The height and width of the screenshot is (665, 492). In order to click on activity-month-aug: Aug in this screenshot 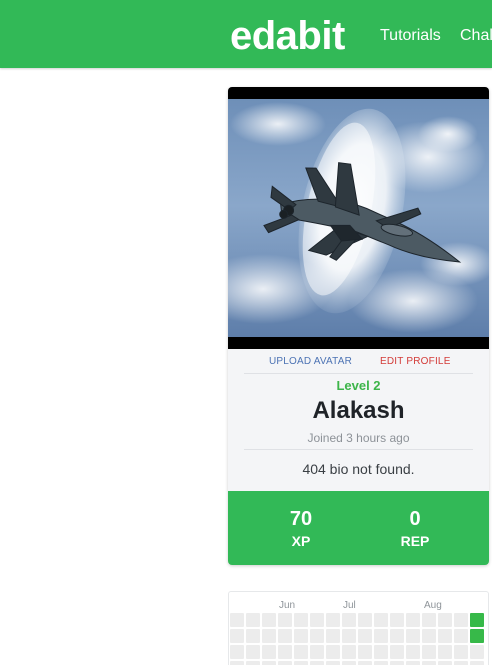, I will do `click(433, 605)`.